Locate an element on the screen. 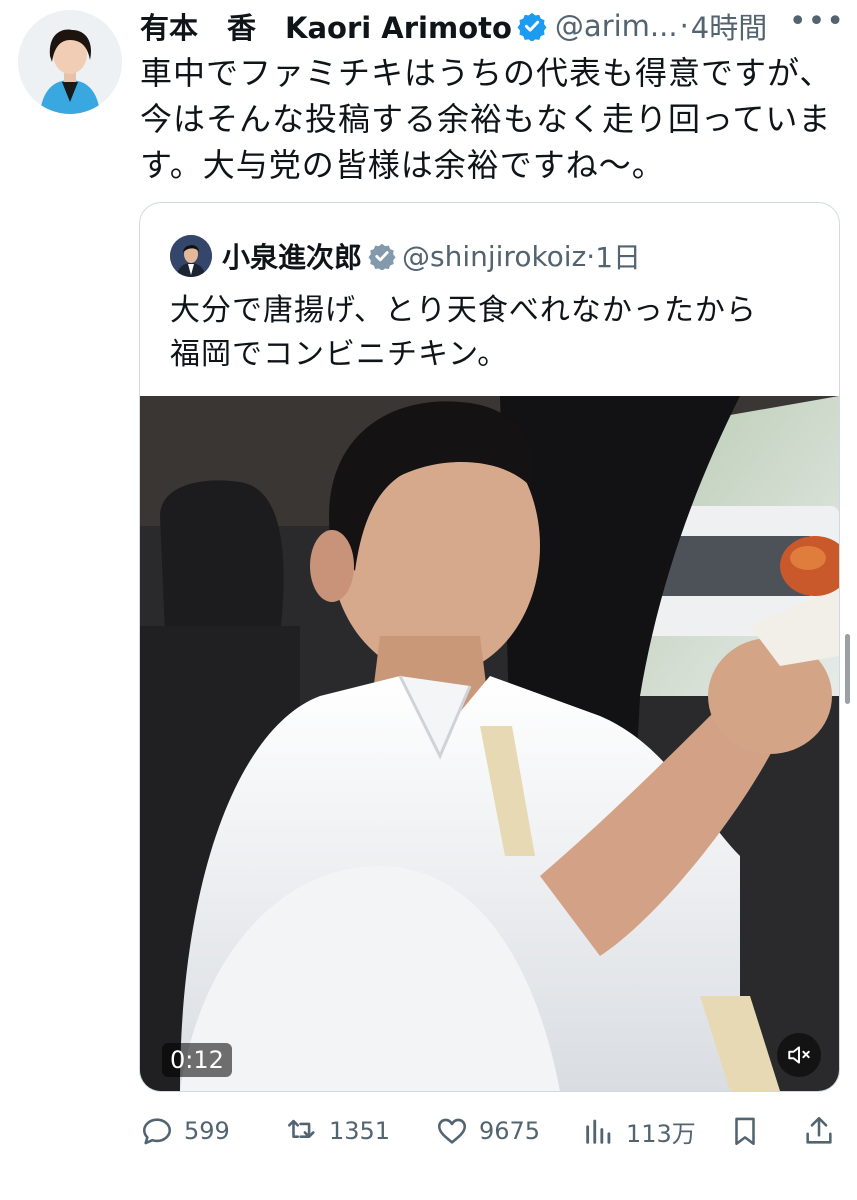 Image resolution: width=857 pixels, height=1200 pixels. view-count: 113万 is located at coordinates (661, 1133).